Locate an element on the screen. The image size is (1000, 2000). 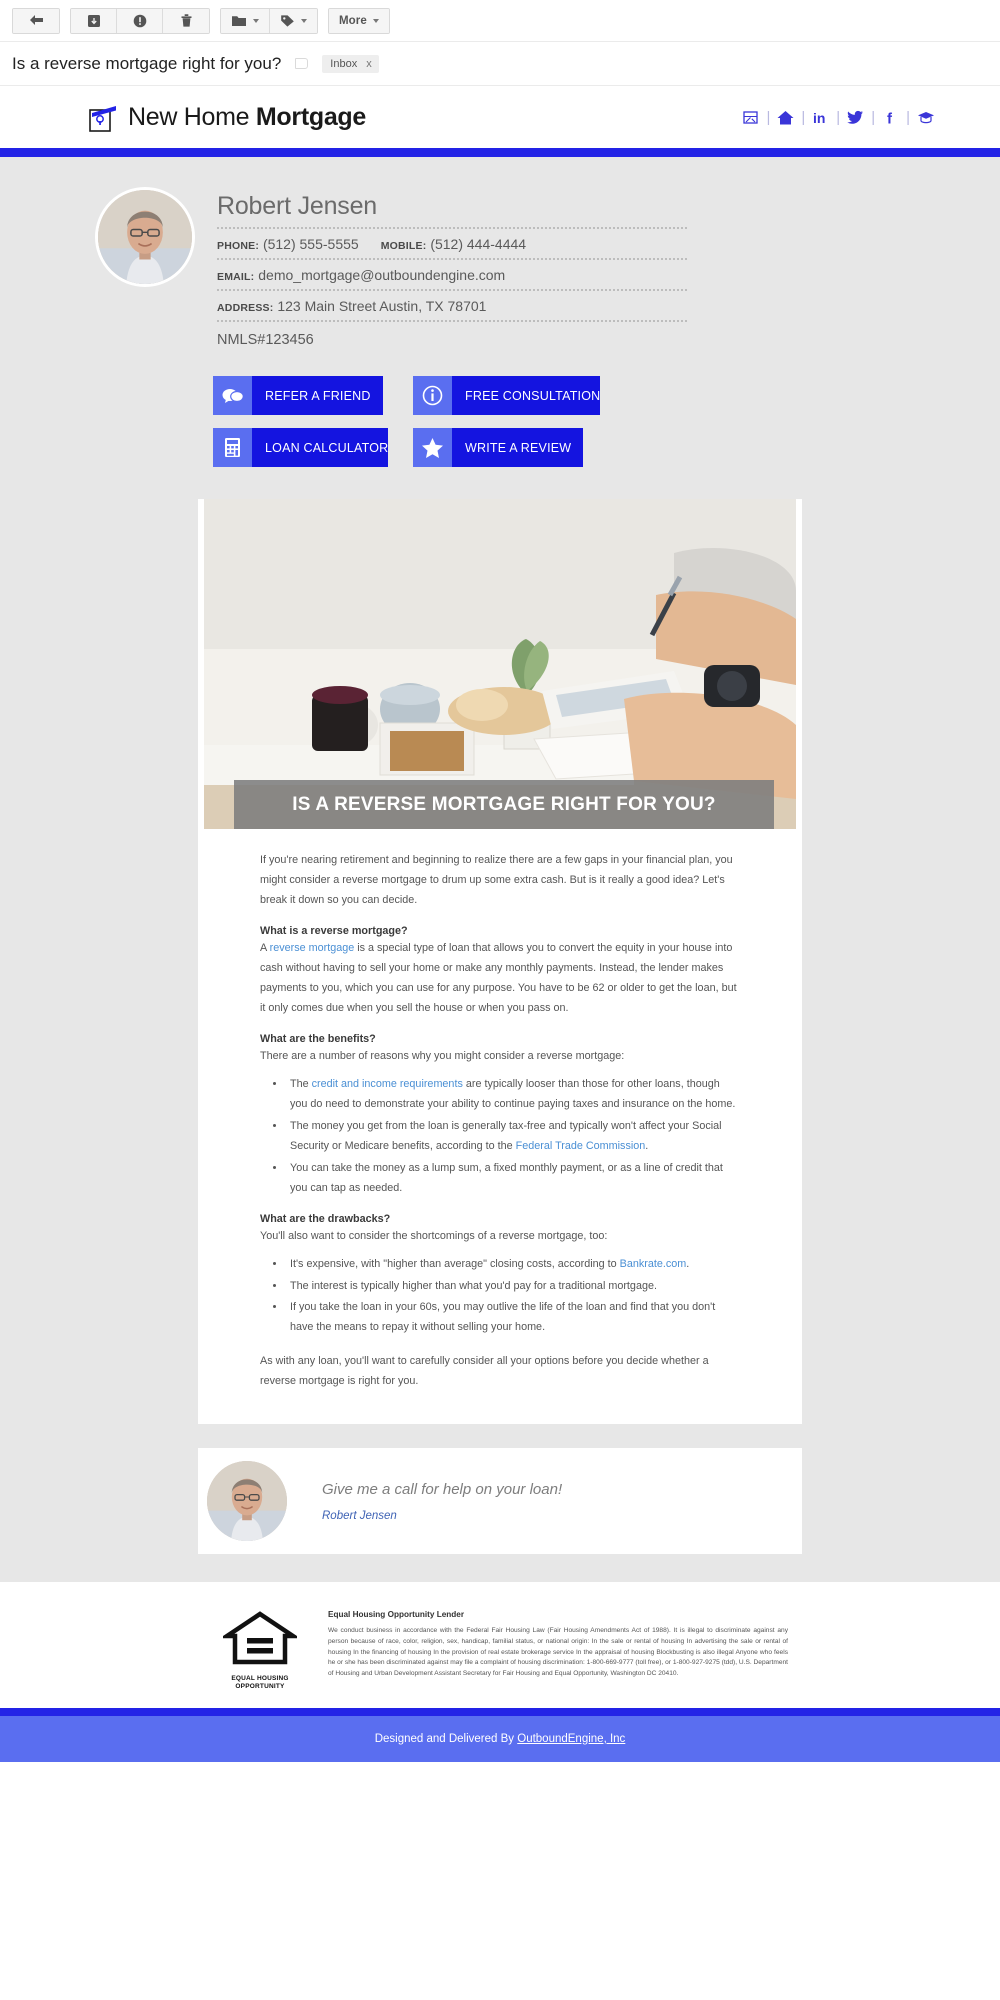
label-outline-icon is located at coordinates (302, 63).